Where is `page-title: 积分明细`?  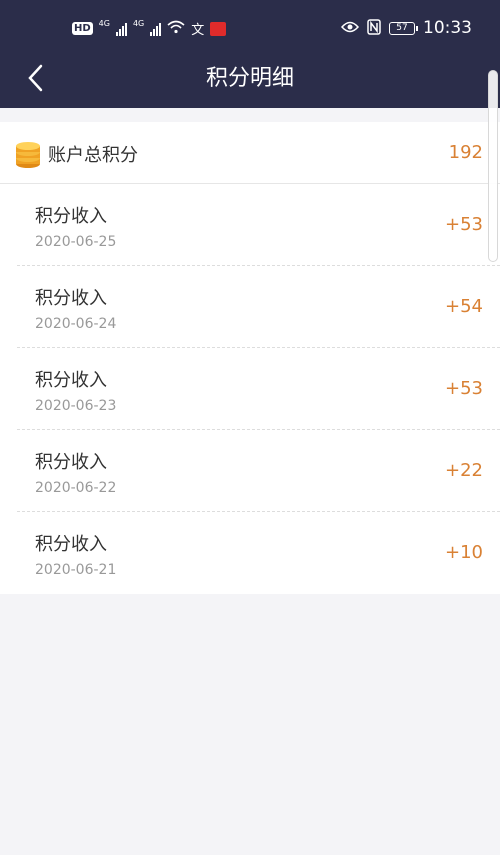 page-title: 积分明细 is located at coordinates (249, 78).